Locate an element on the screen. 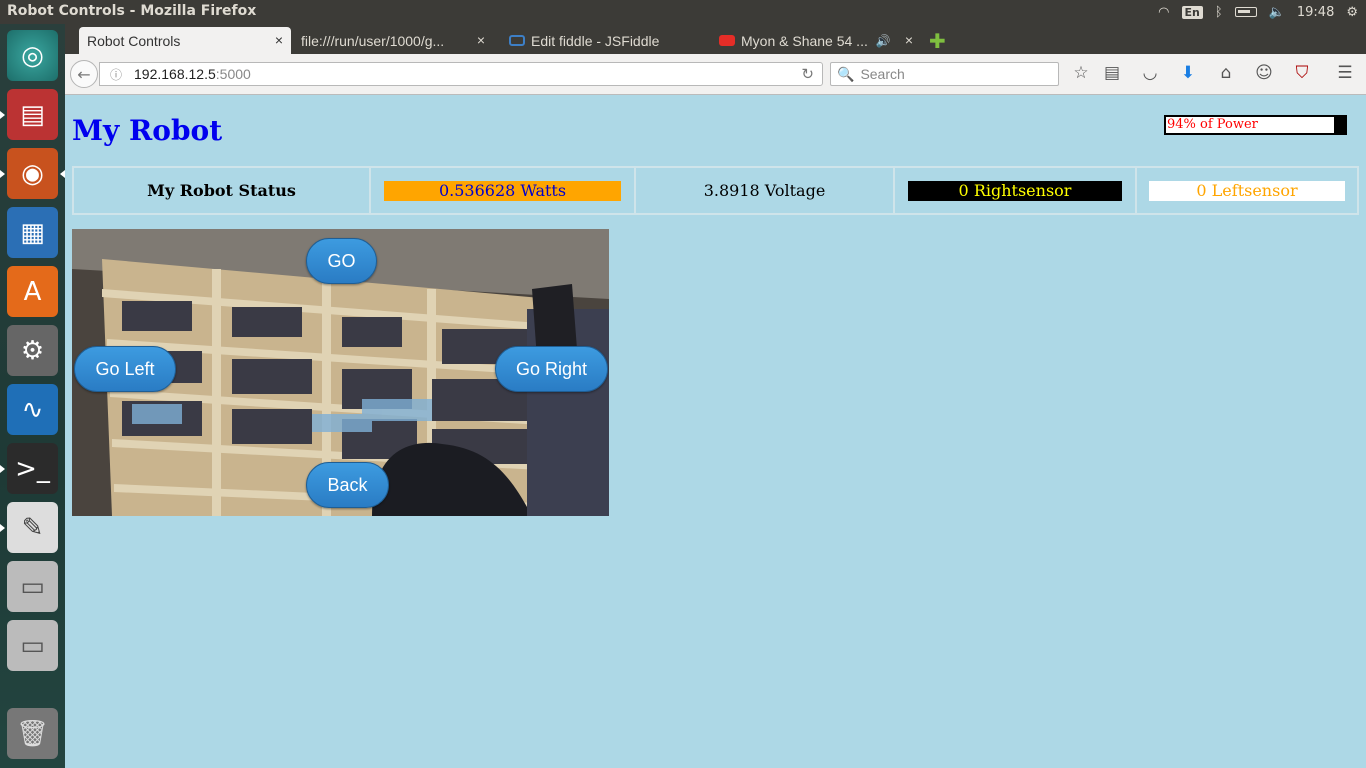 The image size is (1366, 768). ublock-icon: ⛉ is located at coordinates (1302, 73).